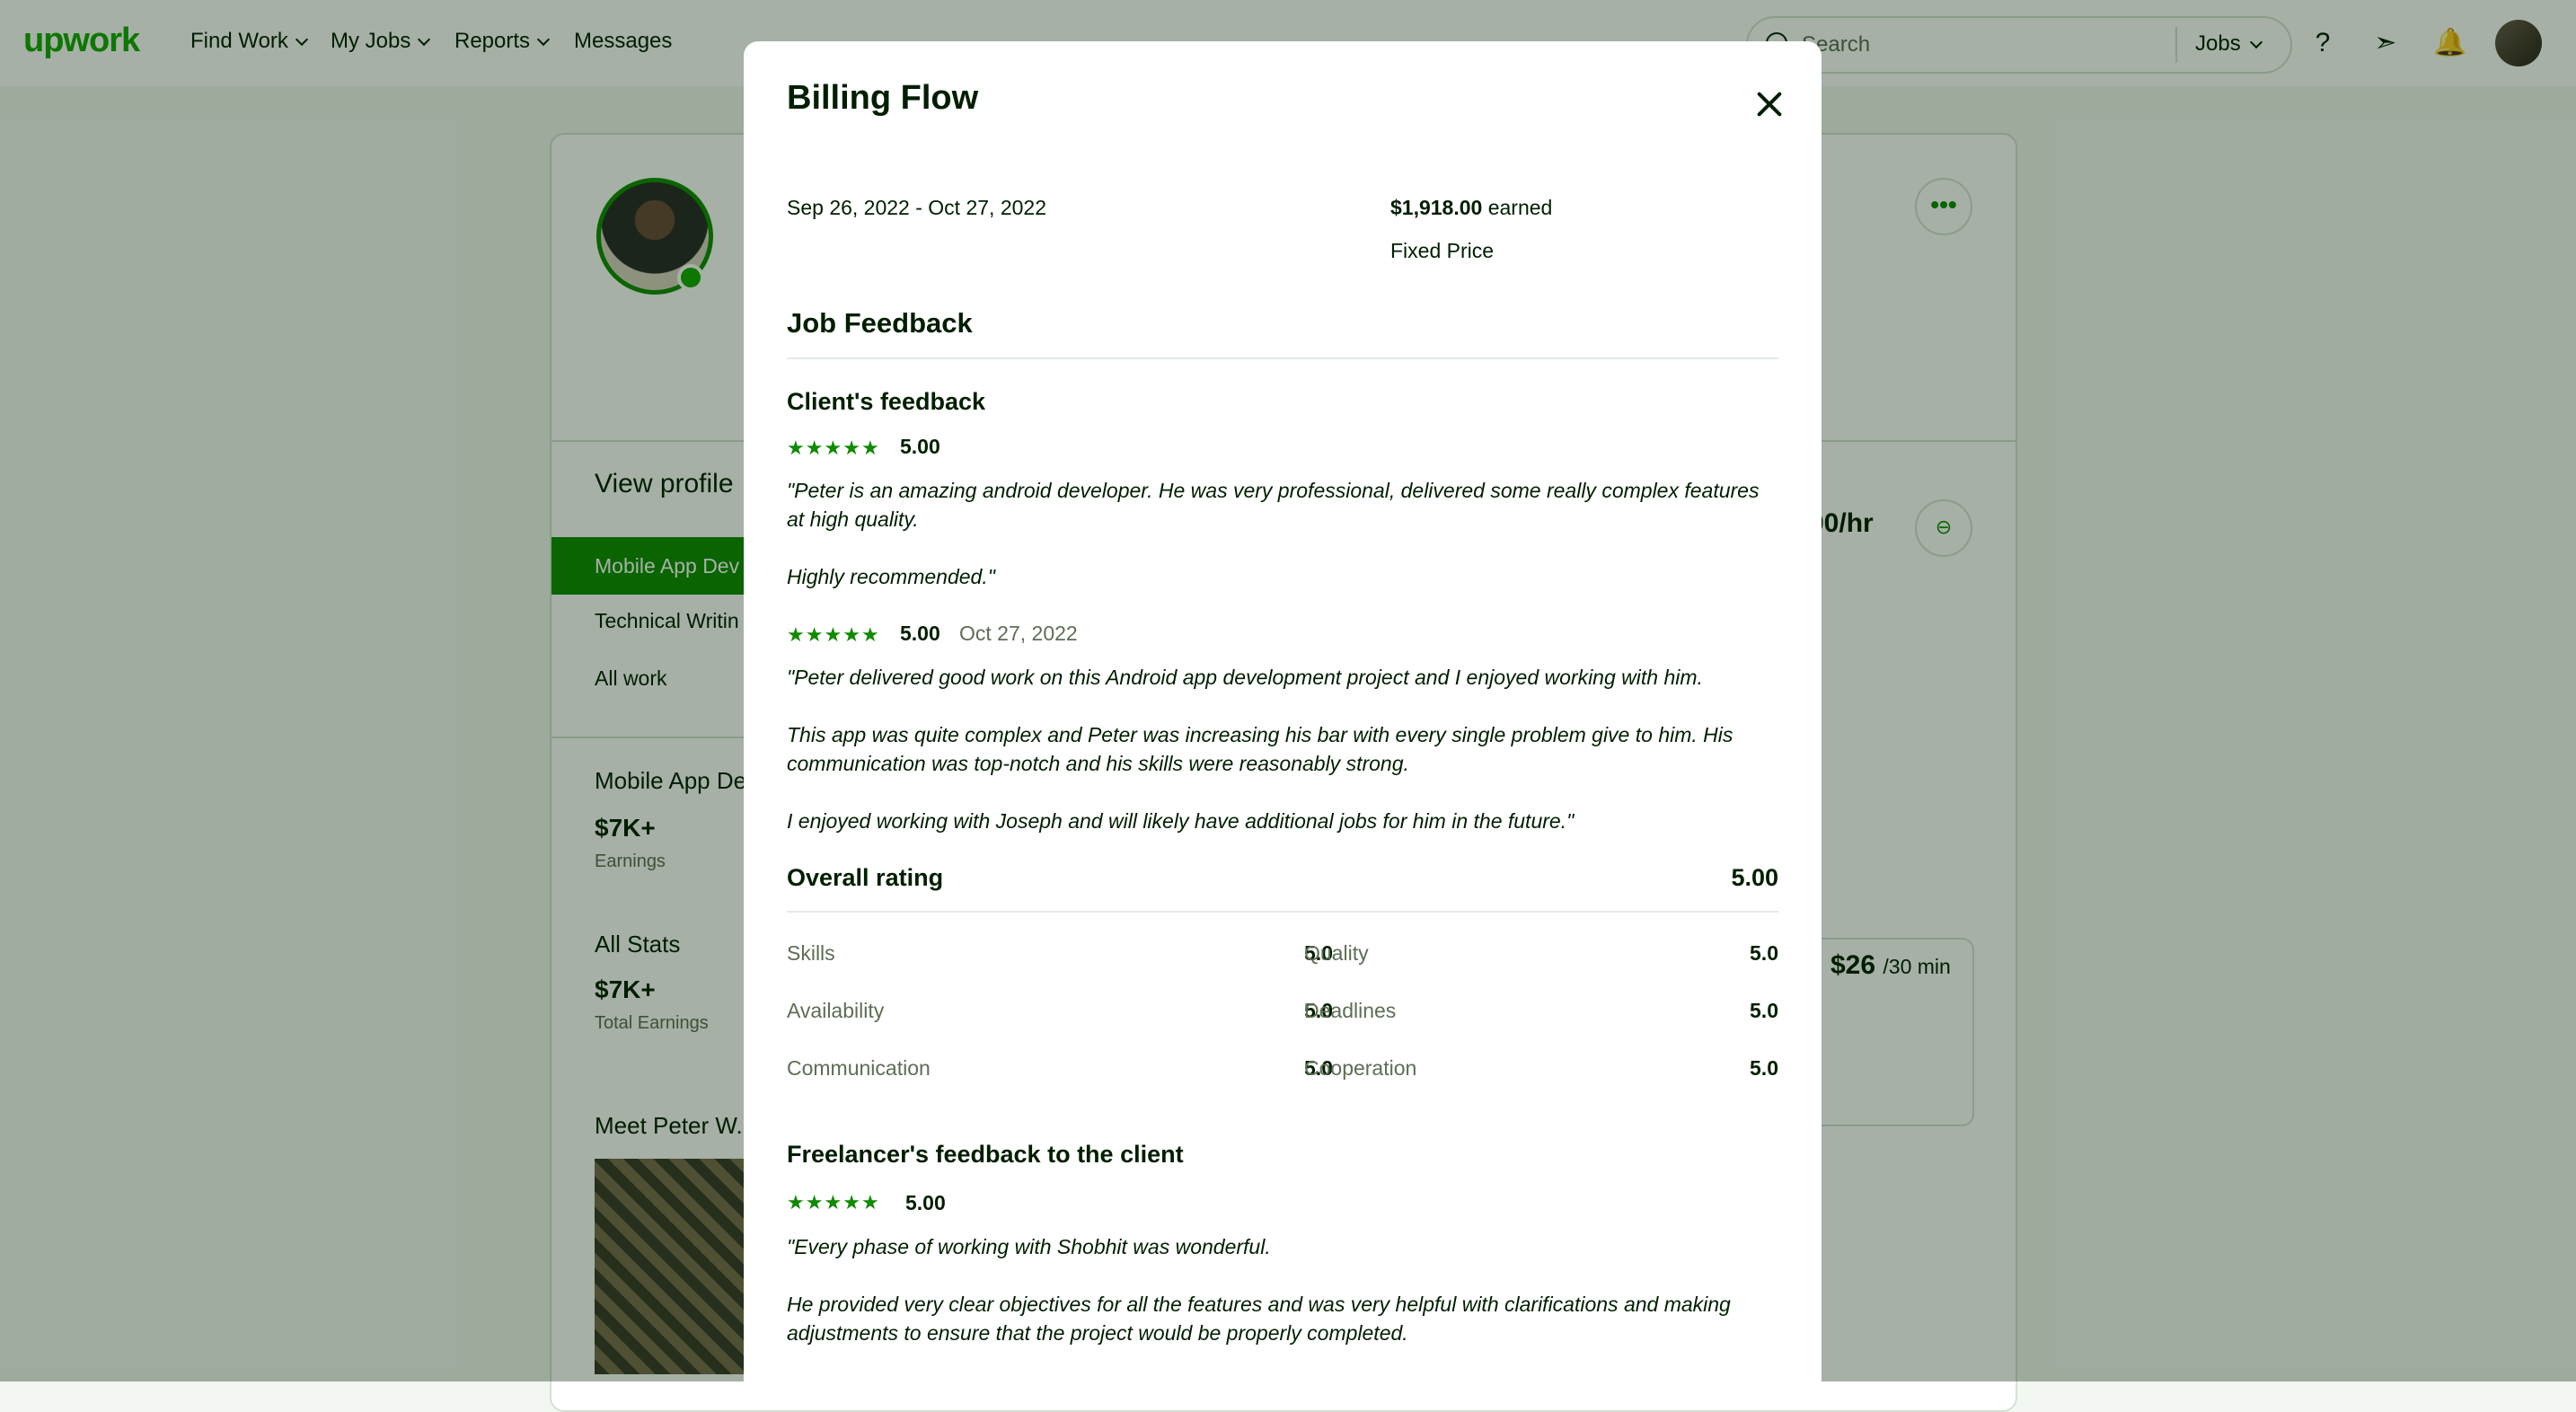 The width and height of the screenshot is (2576, 1412). Describe the element at coordinates (1360, 1068) in the screenshot. I see `sub-rating-label: Cooperation` at that location.